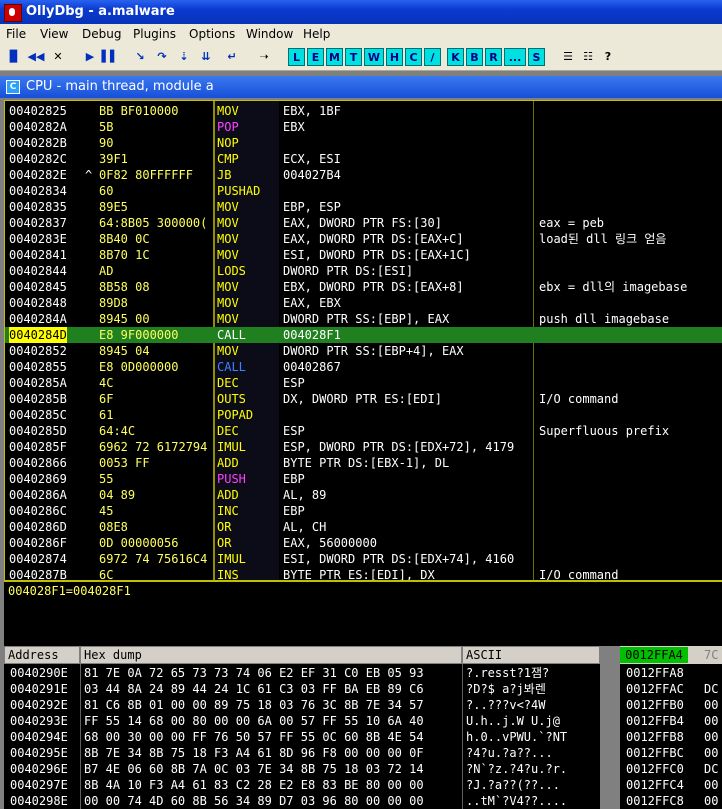 Image resolution: width=722 pixels, height=809 pixels. I want to click on rewind-icon: ◀◀, so click(36, 57).